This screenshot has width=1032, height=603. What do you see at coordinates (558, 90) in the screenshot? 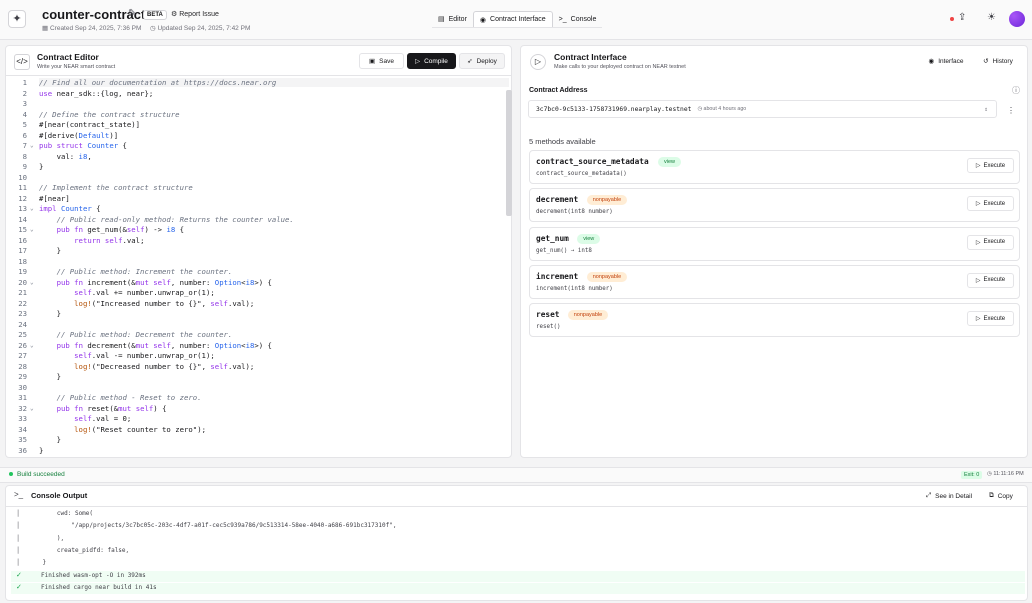
I see `contract-address-label: Contract Address` at bounding box center [558, 90].